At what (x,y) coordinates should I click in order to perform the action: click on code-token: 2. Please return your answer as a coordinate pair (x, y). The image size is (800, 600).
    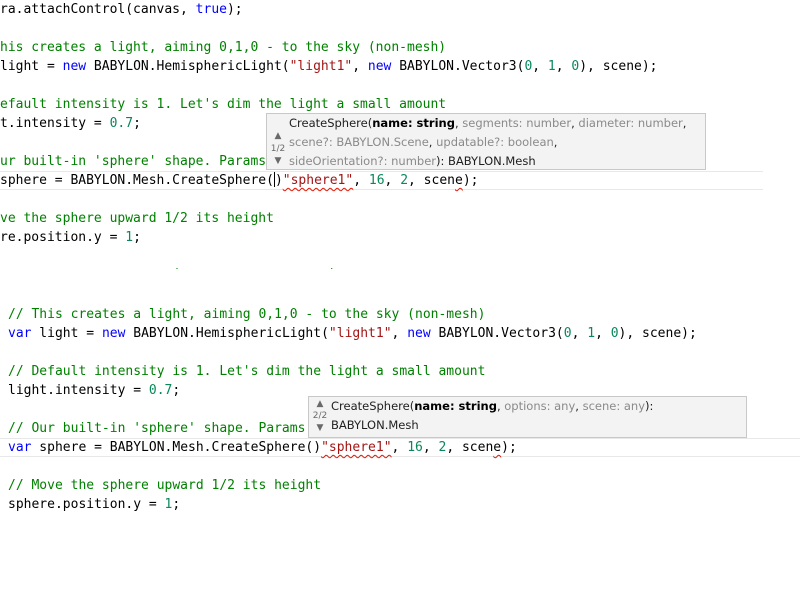
    Looking at the image, I should click on (404, 180).